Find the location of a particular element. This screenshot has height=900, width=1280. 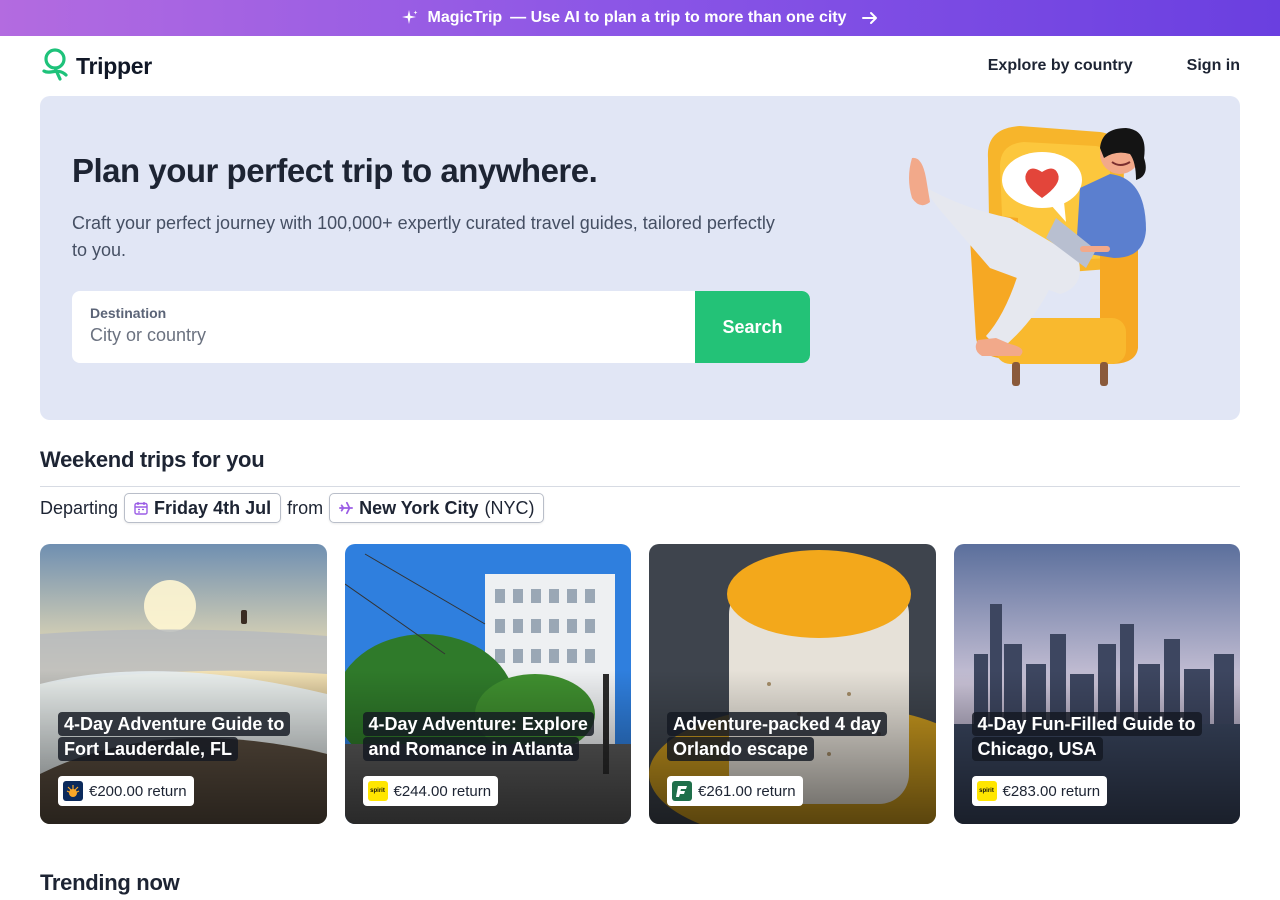

trip-card-price: spirit €244.00 return is located at coordinates (430, 791).